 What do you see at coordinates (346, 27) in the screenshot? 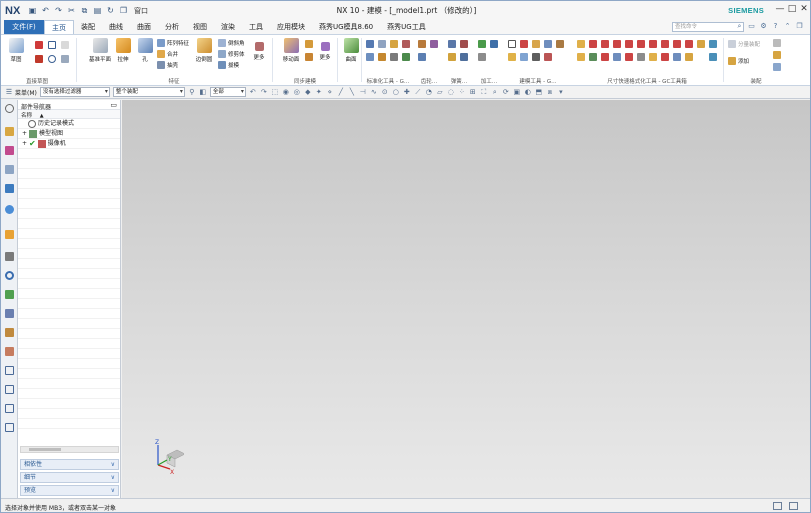
I see `tab-yanxiu-mold: 燕秀UG模具8.60` at bounding box center [346, 27].